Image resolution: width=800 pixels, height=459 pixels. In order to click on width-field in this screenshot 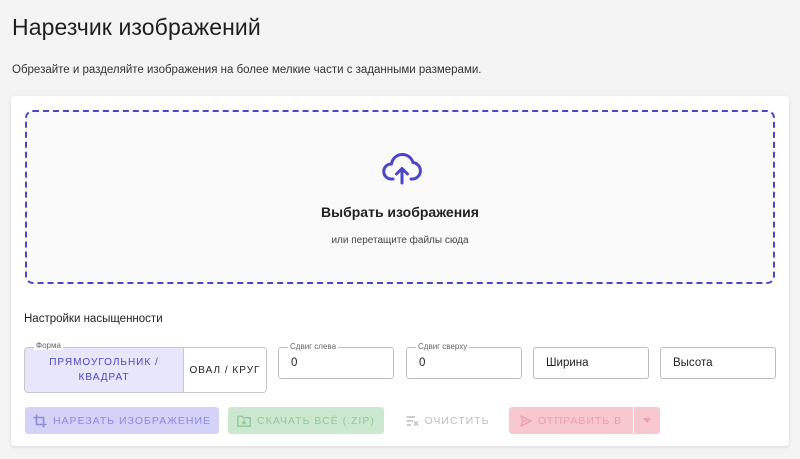, I will do `click(591, 363)`.